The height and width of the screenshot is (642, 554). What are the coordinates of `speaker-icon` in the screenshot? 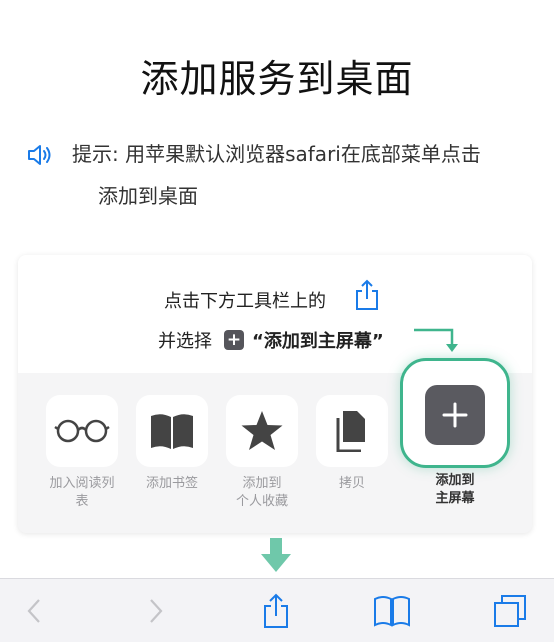 It's located at (39, 155).